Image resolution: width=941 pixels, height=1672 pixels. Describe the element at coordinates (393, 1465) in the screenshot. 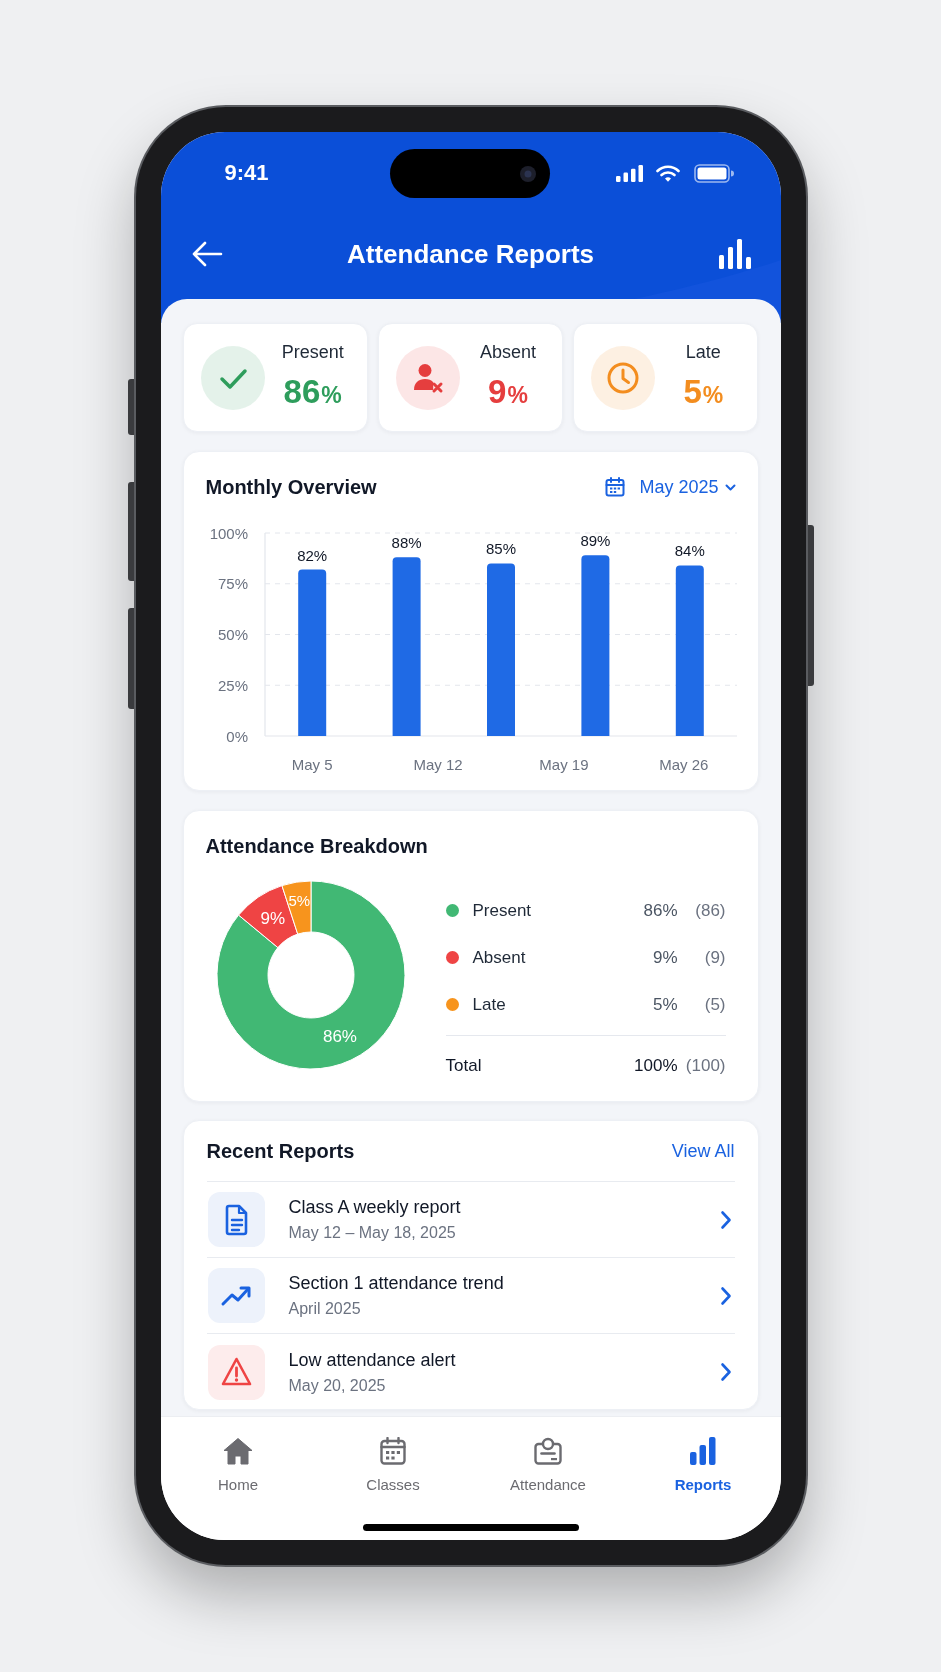

I see `nav-tab: Classes` at that location.